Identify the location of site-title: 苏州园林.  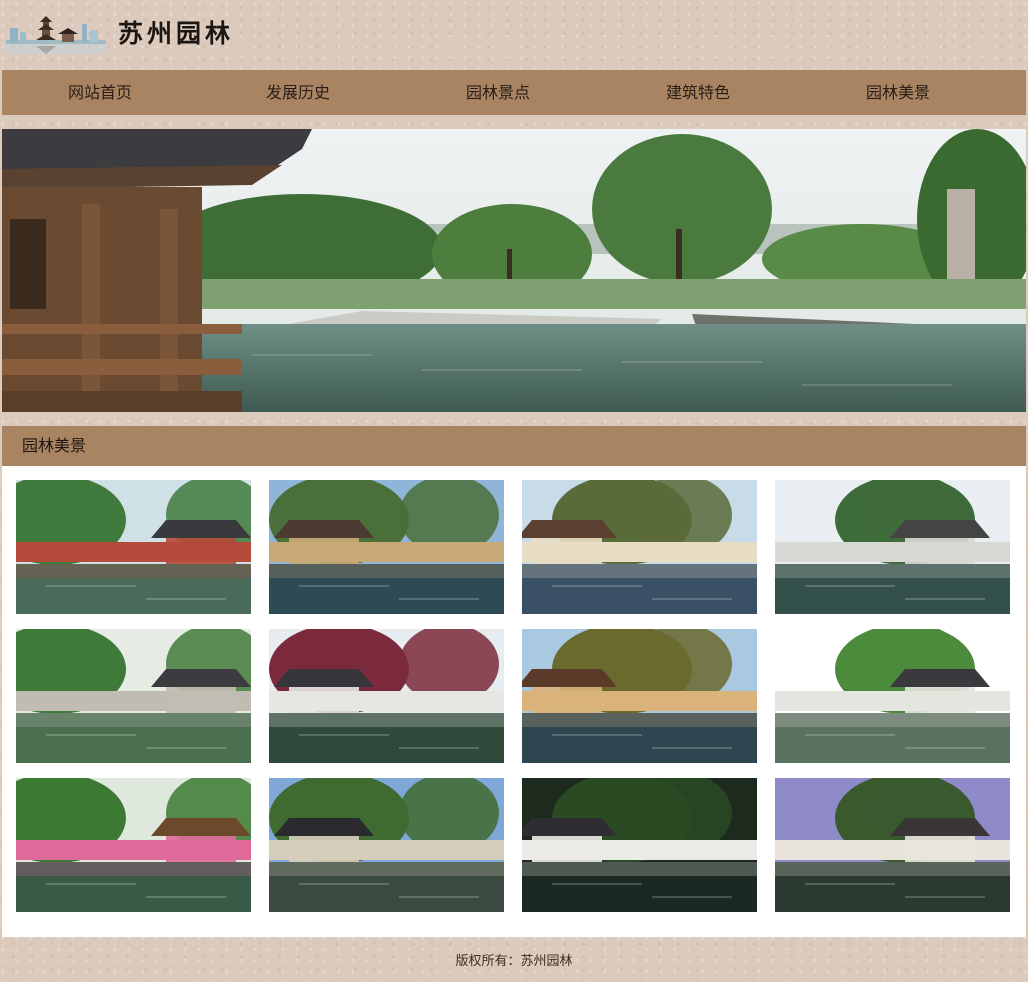
(176, 33).